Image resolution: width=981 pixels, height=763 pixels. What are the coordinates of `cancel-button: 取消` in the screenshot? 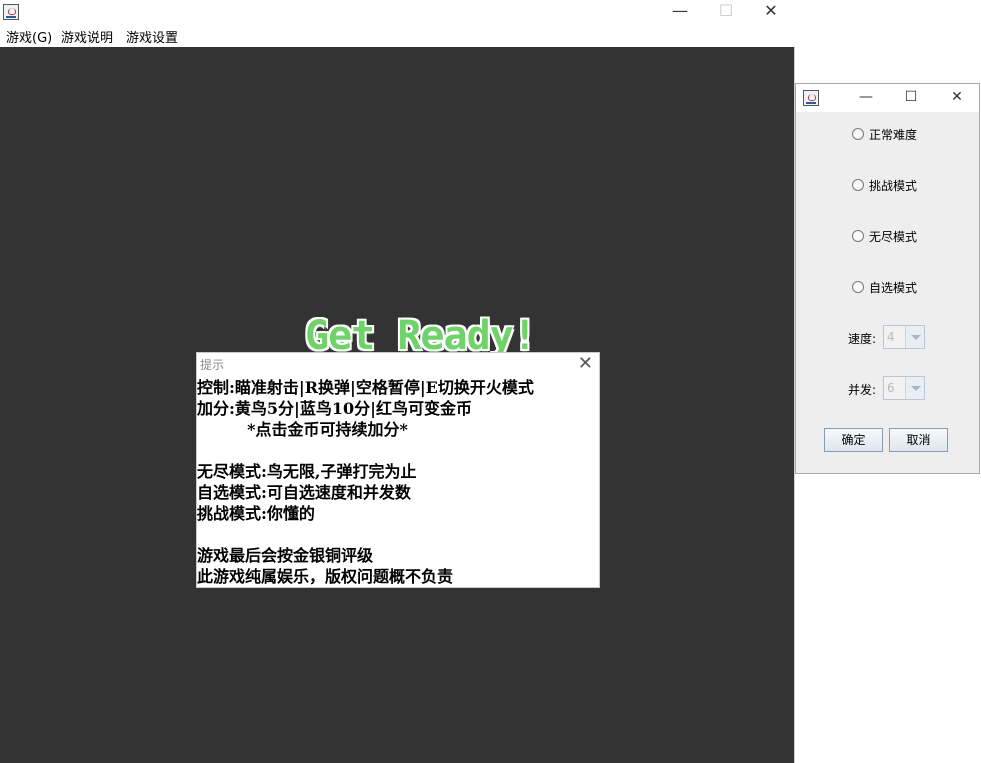 It's located at (918, 440).